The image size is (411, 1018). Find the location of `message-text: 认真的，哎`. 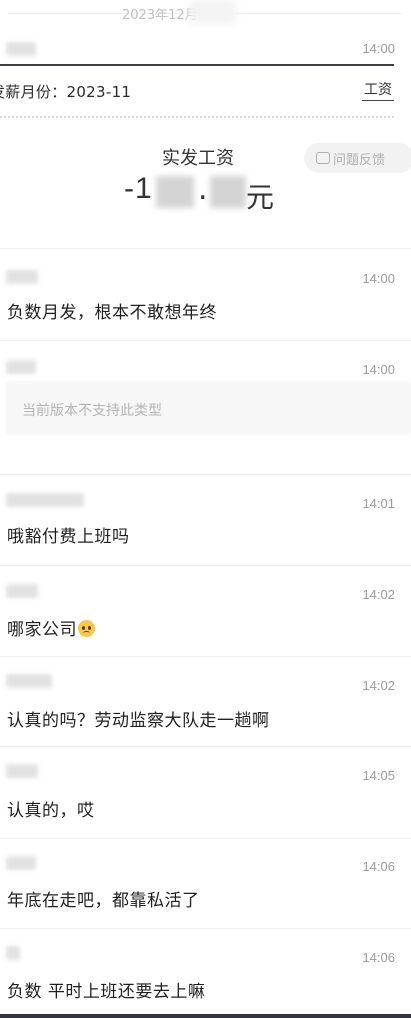

message-text: 认真的，哎 is located at coordinates (51, 811).